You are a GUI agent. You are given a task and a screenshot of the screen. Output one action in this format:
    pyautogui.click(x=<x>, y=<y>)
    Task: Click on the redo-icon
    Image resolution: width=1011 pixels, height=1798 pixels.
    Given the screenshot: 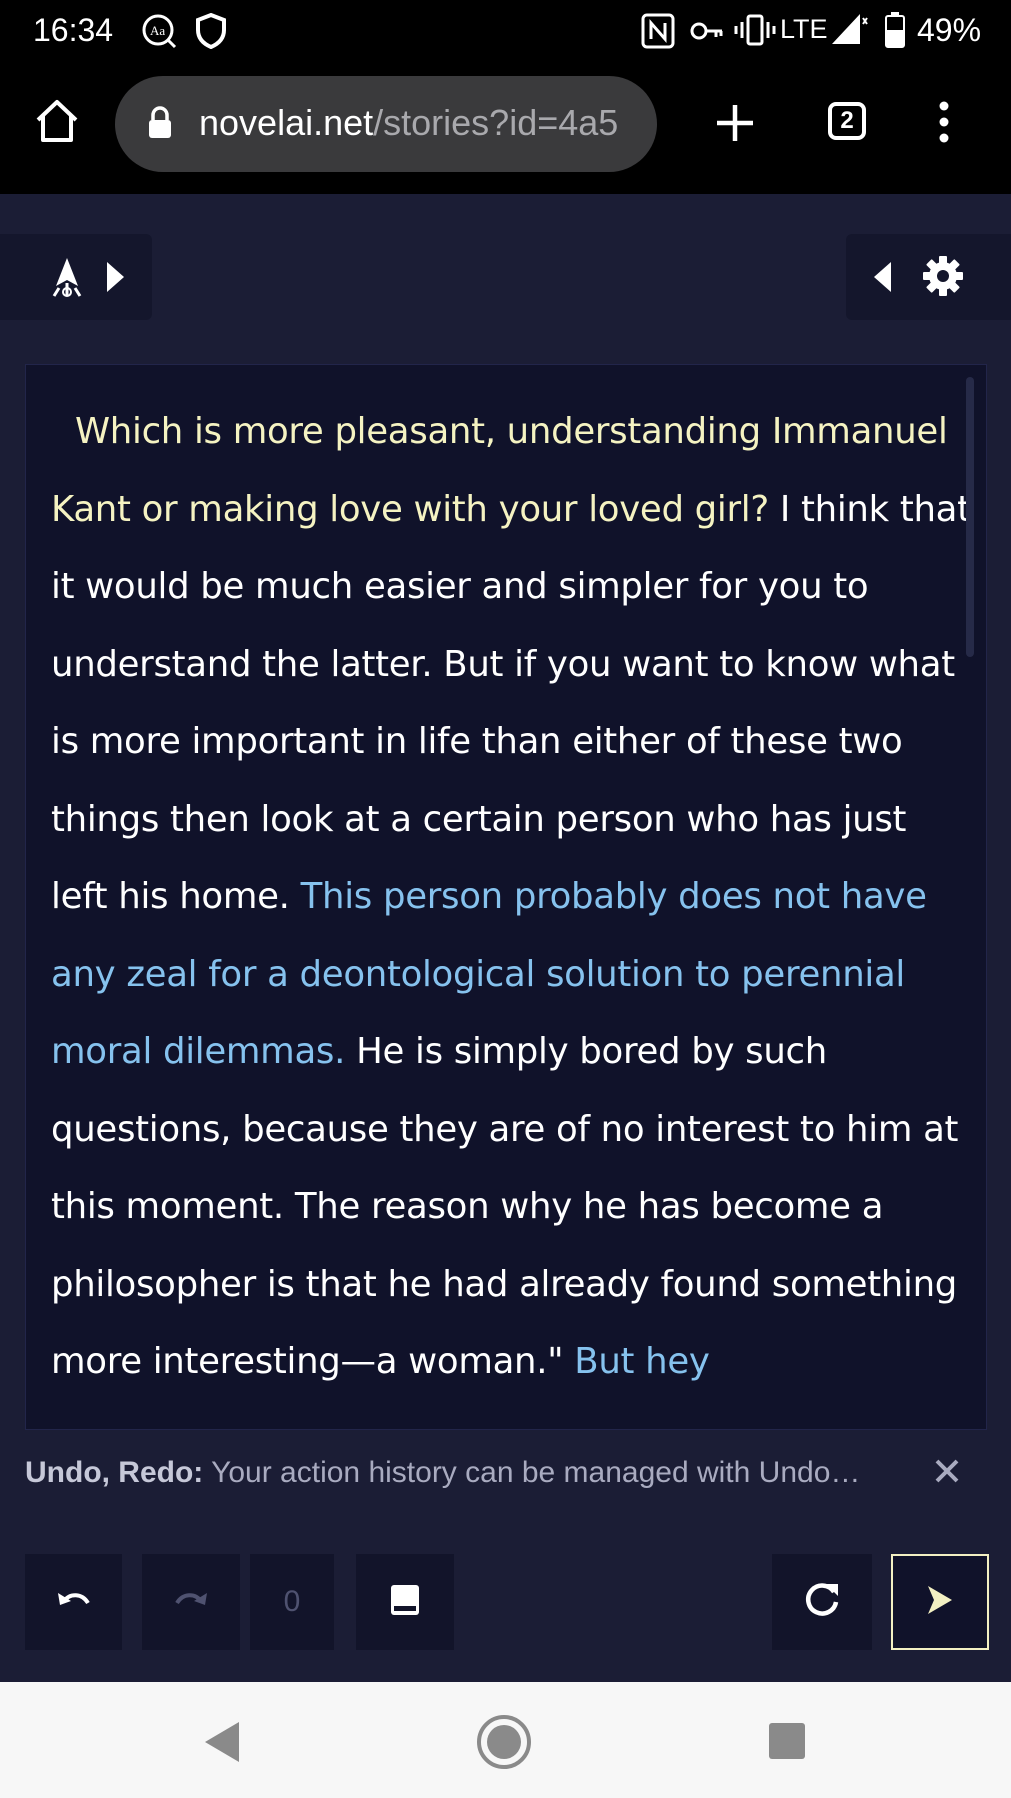 What is the action you would take?
    pyautogui.click(x=191, y=1602)
    